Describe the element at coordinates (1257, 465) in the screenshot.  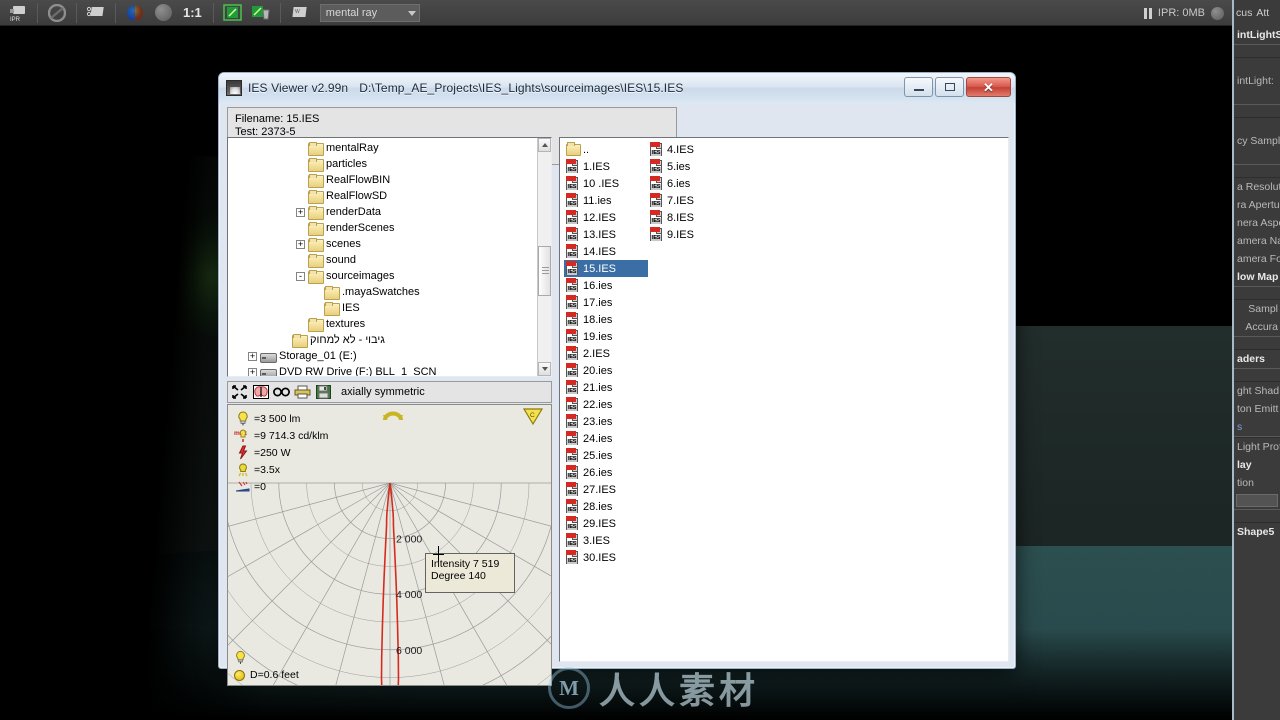
I see `attr-row-16: lay` at that location.